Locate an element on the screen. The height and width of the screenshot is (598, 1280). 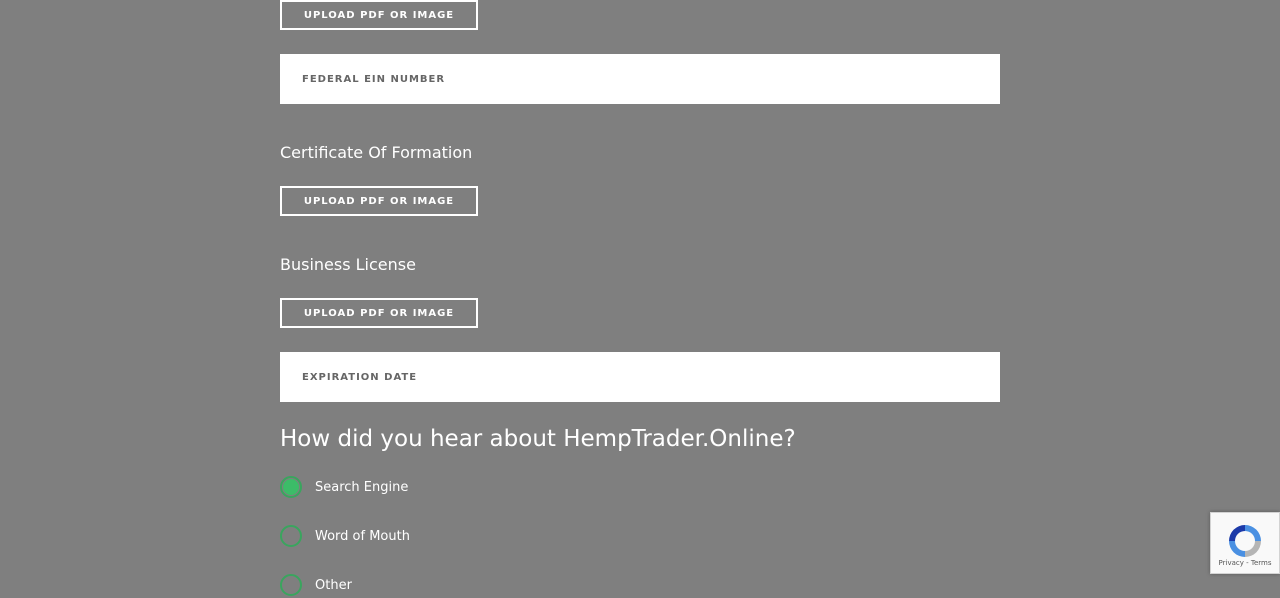
radio-option-word-of-mouth: Word of Mouth is located at coordinates (345, 536).